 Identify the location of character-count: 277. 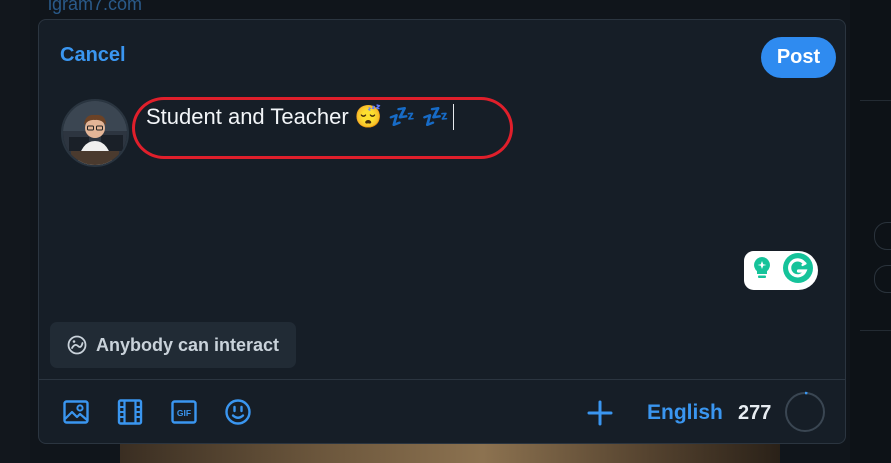
(755, 413).